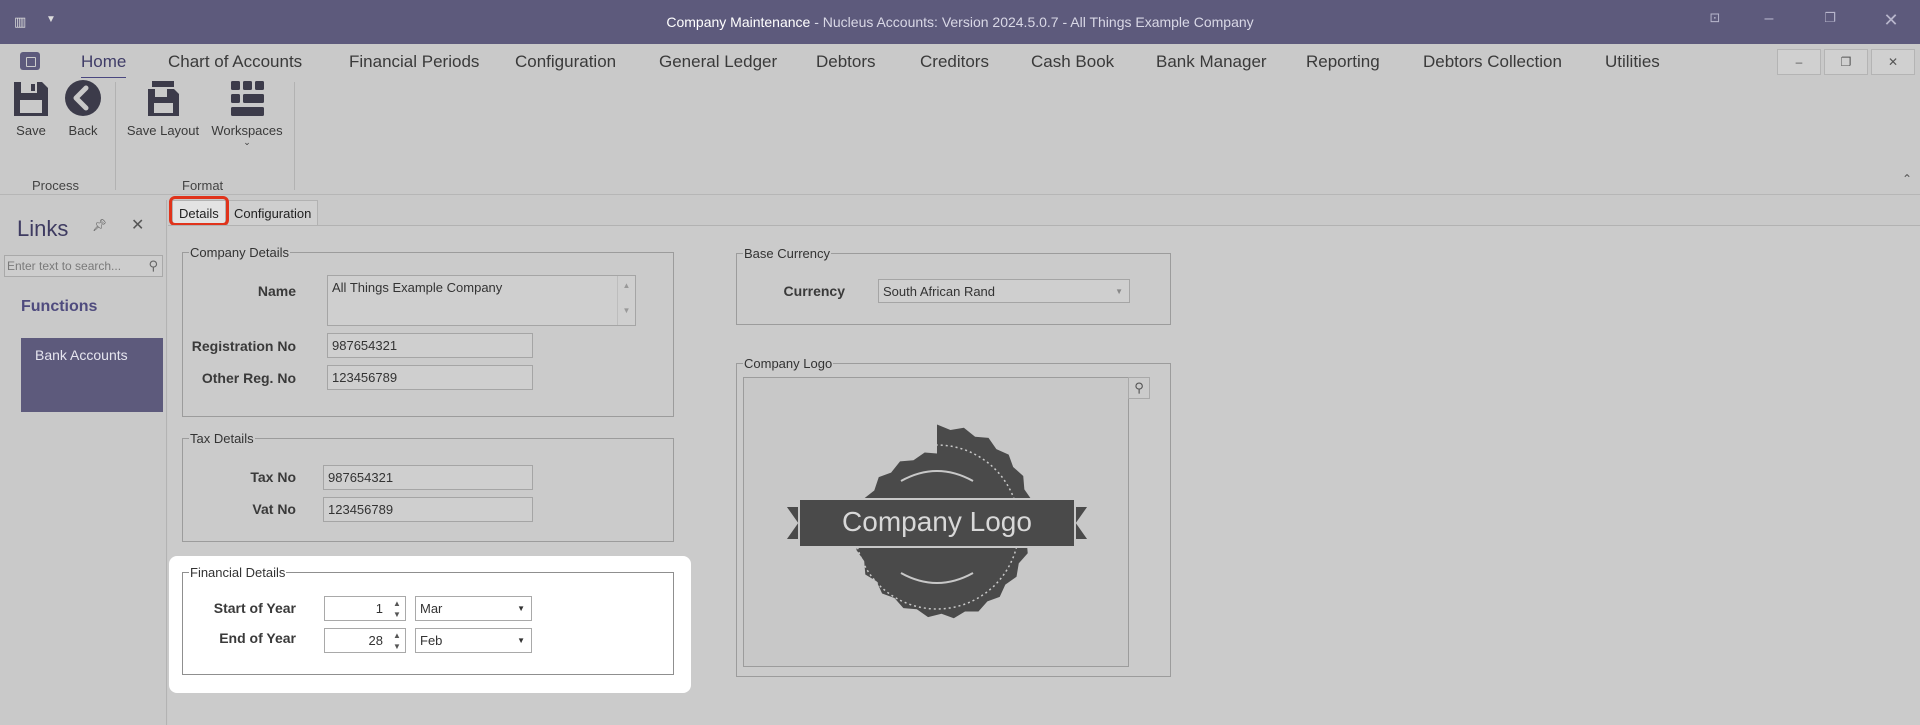 Image resolution: width=1920 pixels, height=725 pixels. I want to click on app-logo-icon, so click(30, 61).